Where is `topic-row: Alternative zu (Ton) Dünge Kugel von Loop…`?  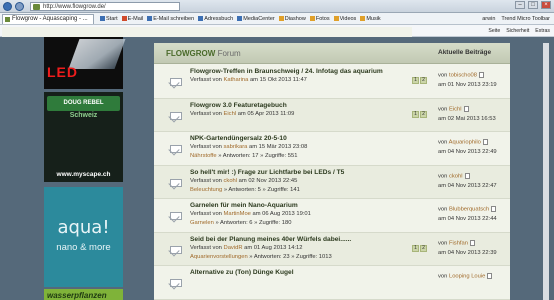 topic-row: Alternative zu (Ton) Dünge Kugel von Loop… is located at coordinates (332, 283).